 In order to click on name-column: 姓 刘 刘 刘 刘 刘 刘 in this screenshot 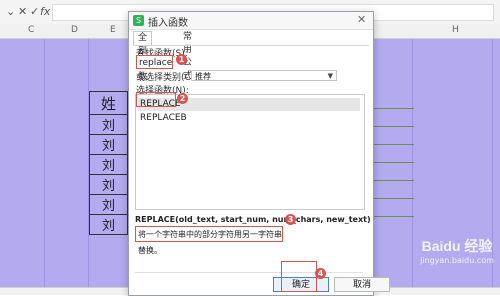, I will do `click(108, 163)`.